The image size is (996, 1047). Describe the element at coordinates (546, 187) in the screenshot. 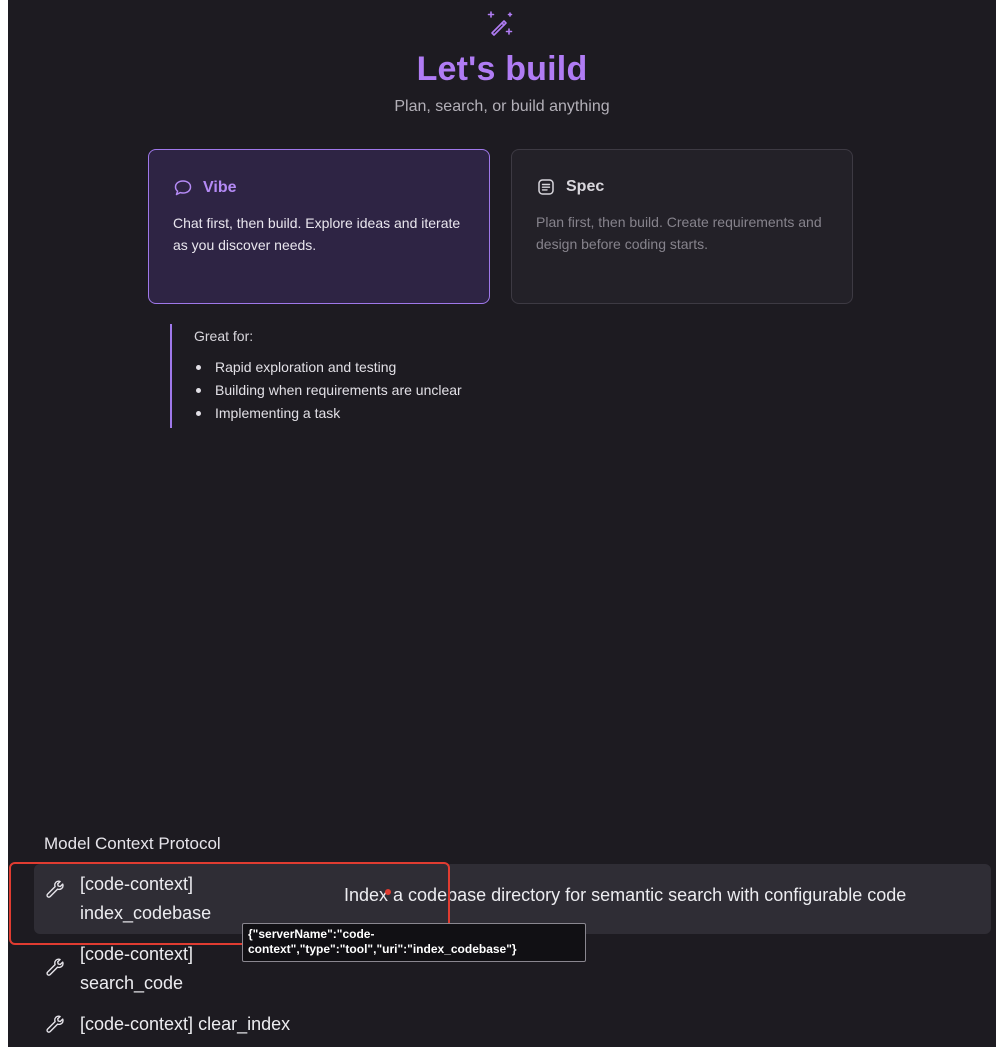

I see `document-lines-icon` at that location.